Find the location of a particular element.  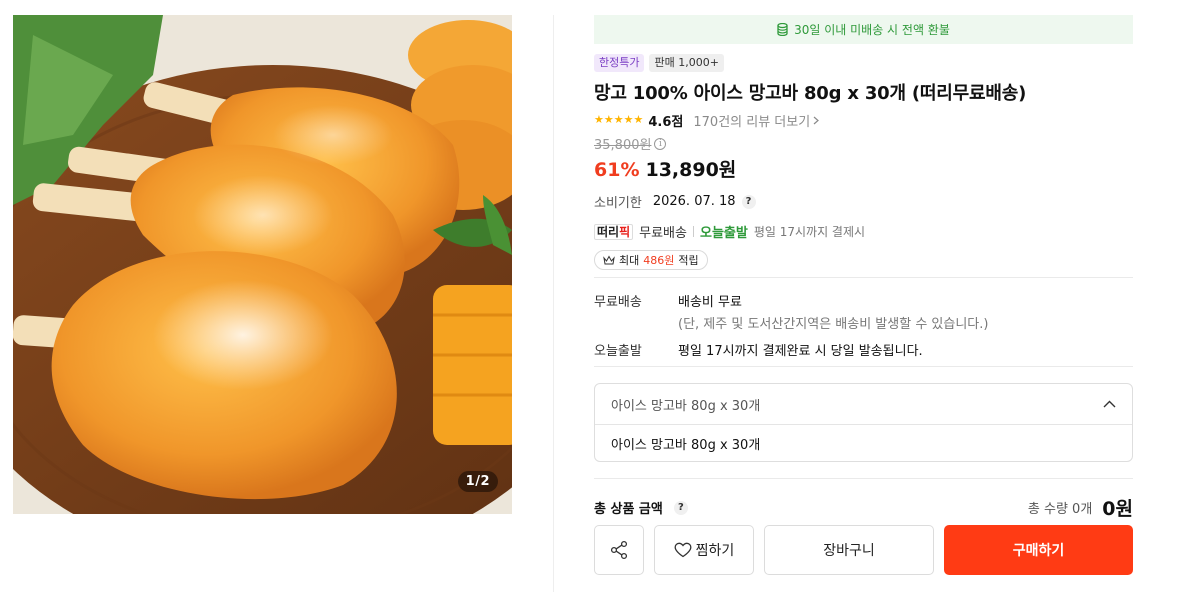

action-buttons: 찜하기 장바구니 구매하기 is located at coordinates (863, 550).